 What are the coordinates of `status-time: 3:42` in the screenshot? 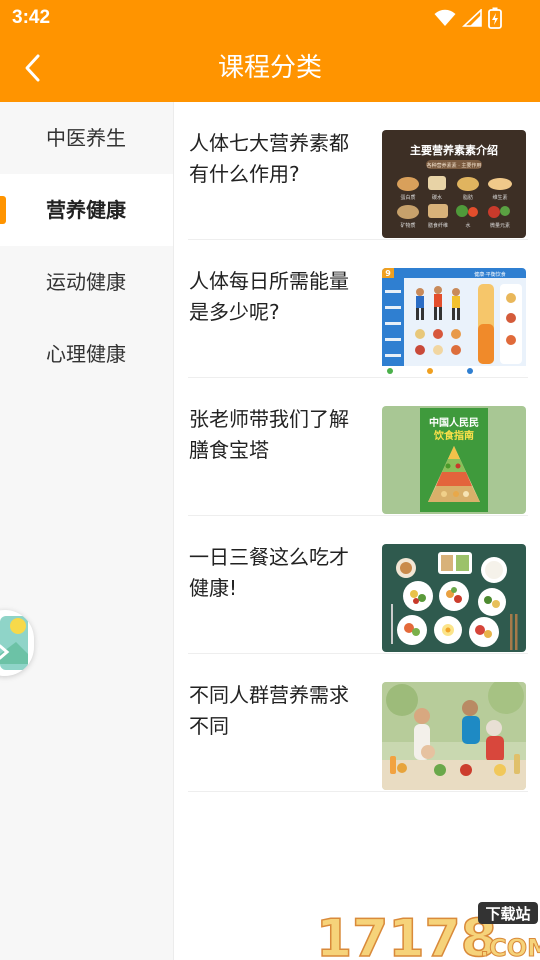 It's located at (31, 17).